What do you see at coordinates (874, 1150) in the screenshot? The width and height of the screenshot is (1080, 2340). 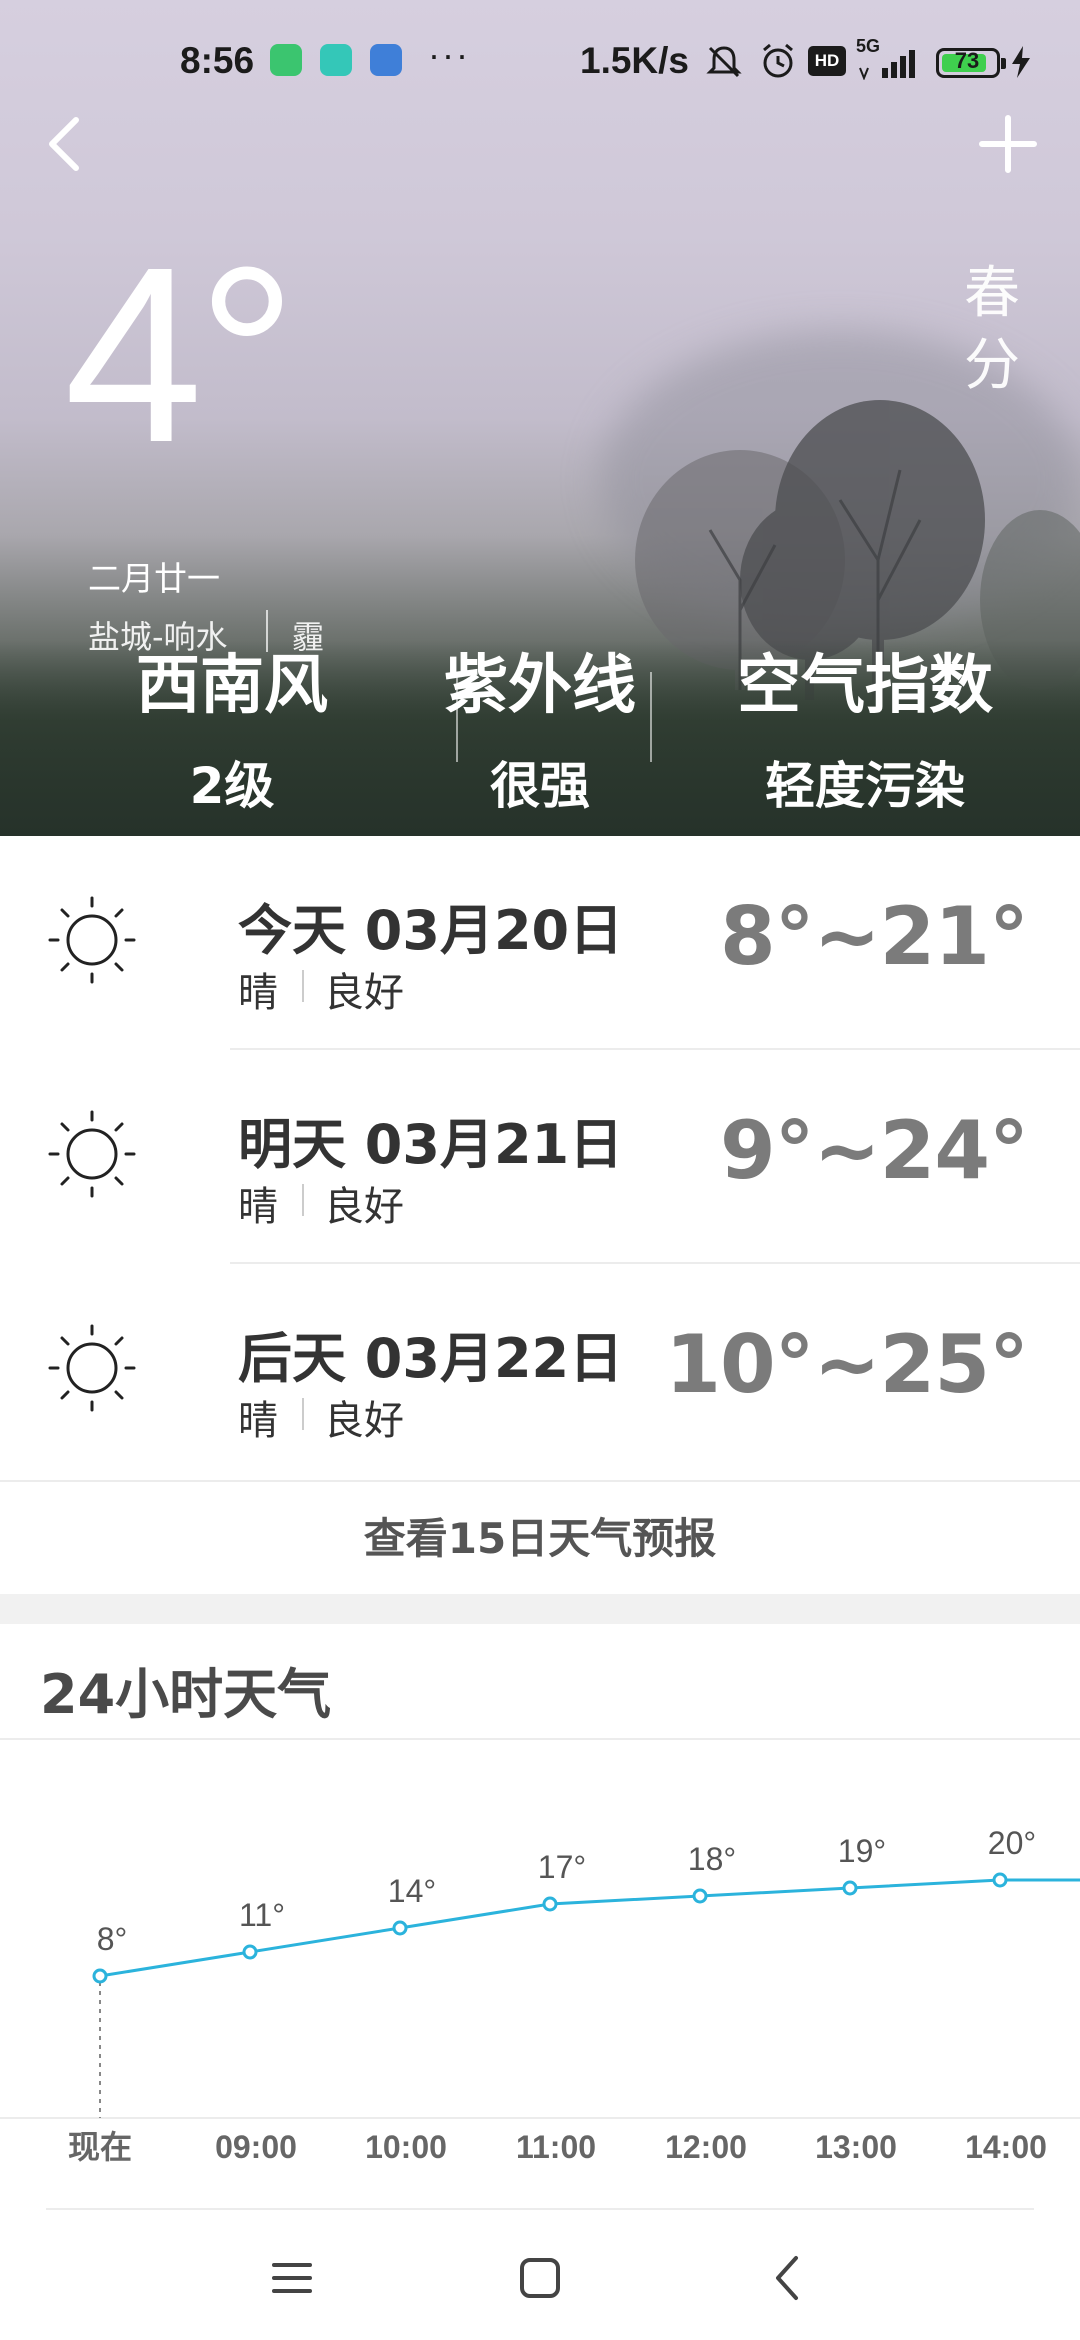 I see `forecast-temp-range: 9°~24°` at bounding box center [874, 1150].